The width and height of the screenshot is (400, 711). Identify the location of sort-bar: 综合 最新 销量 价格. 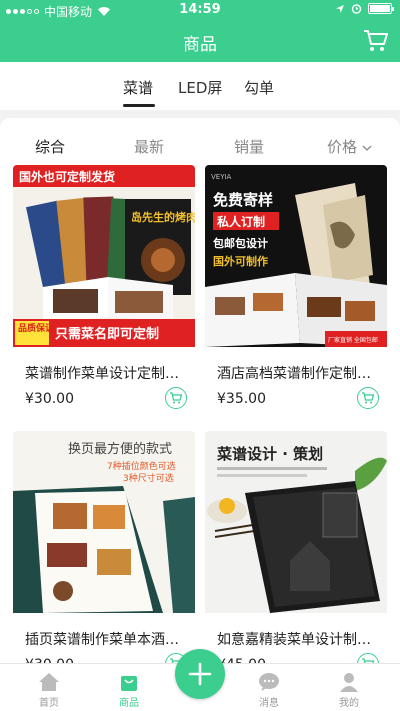
(200, 141).